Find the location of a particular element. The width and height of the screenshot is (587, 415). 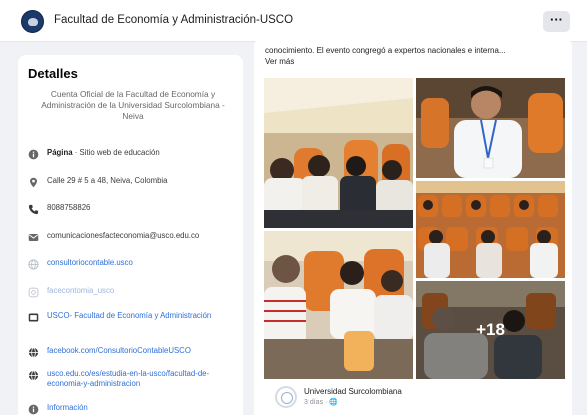

detail-instagram: facecontomia_usco is located at coordinates (133, 292).